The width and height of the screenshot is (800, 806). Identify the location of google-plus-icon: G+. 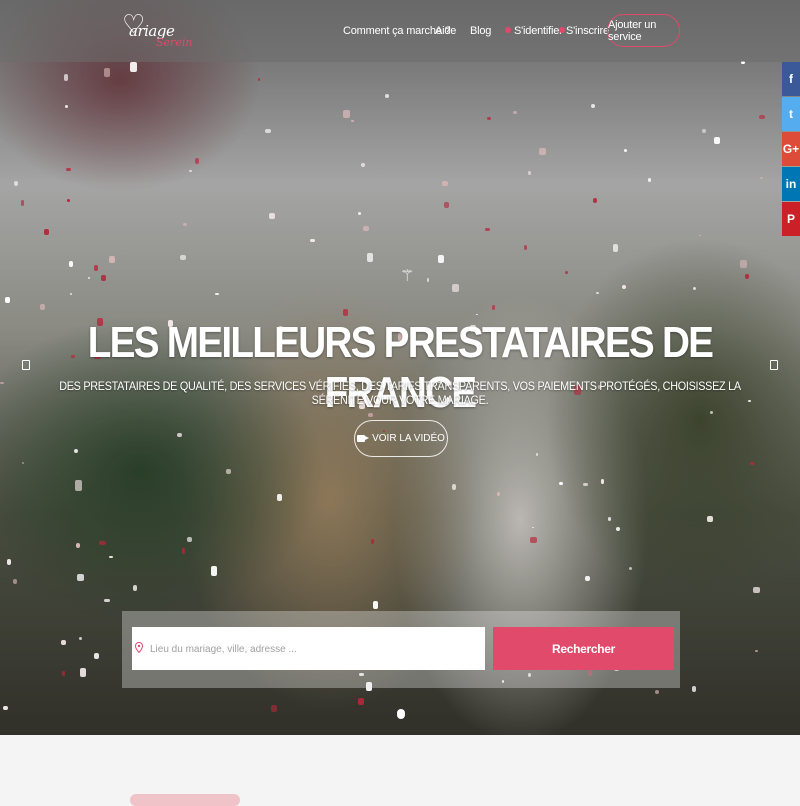
(791, 149).